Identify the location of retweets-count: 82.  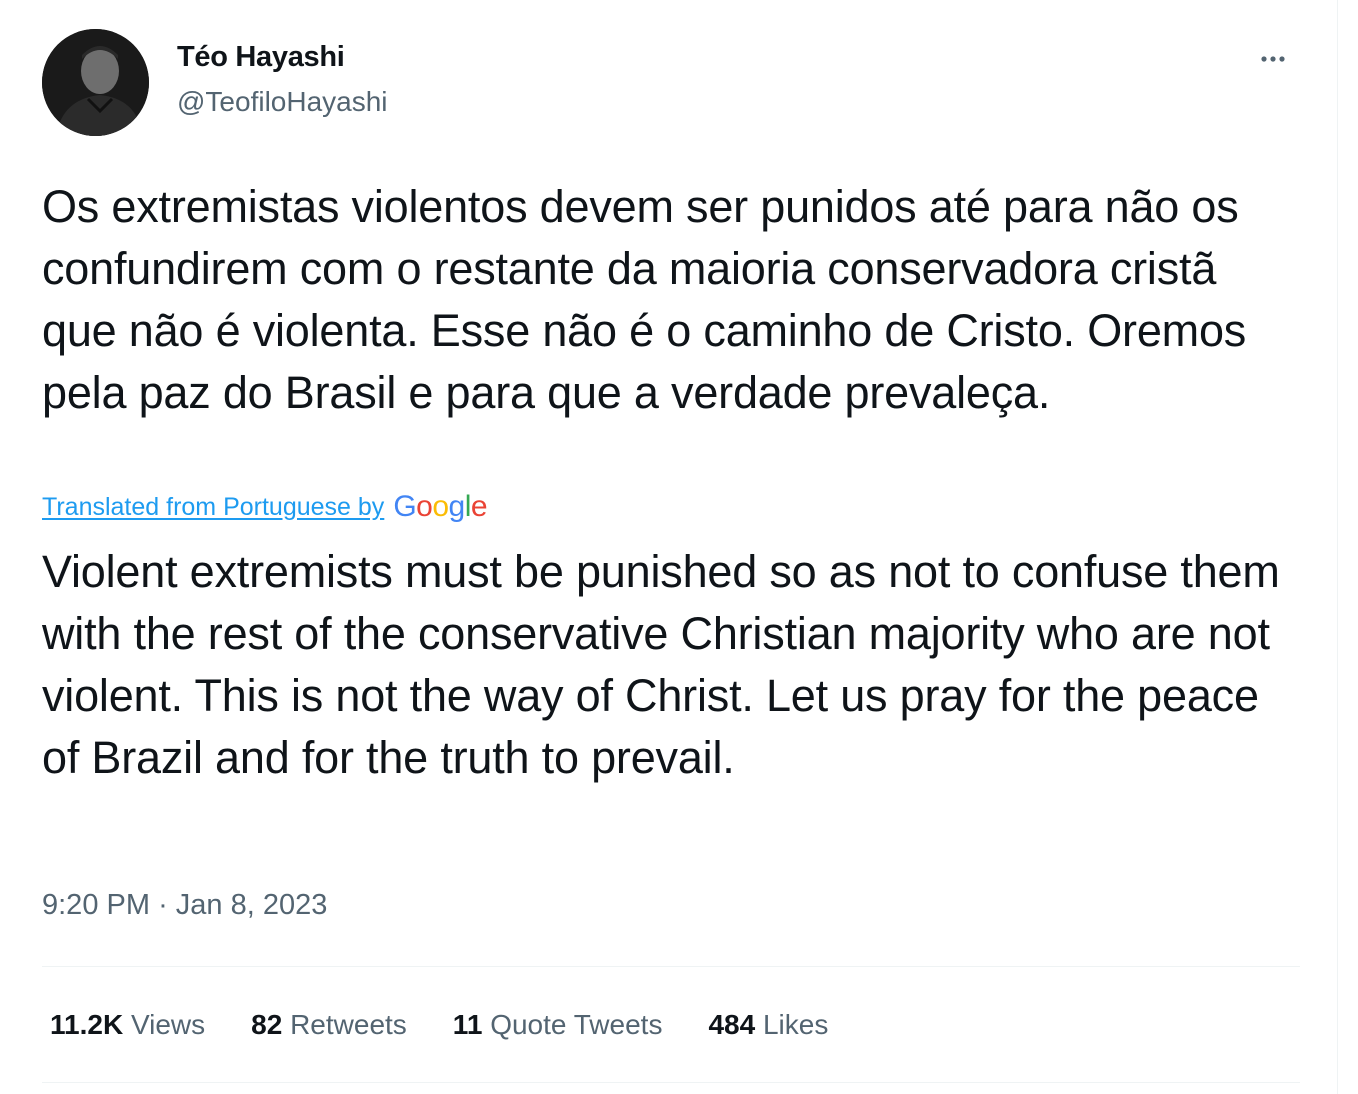
(267, 1024).